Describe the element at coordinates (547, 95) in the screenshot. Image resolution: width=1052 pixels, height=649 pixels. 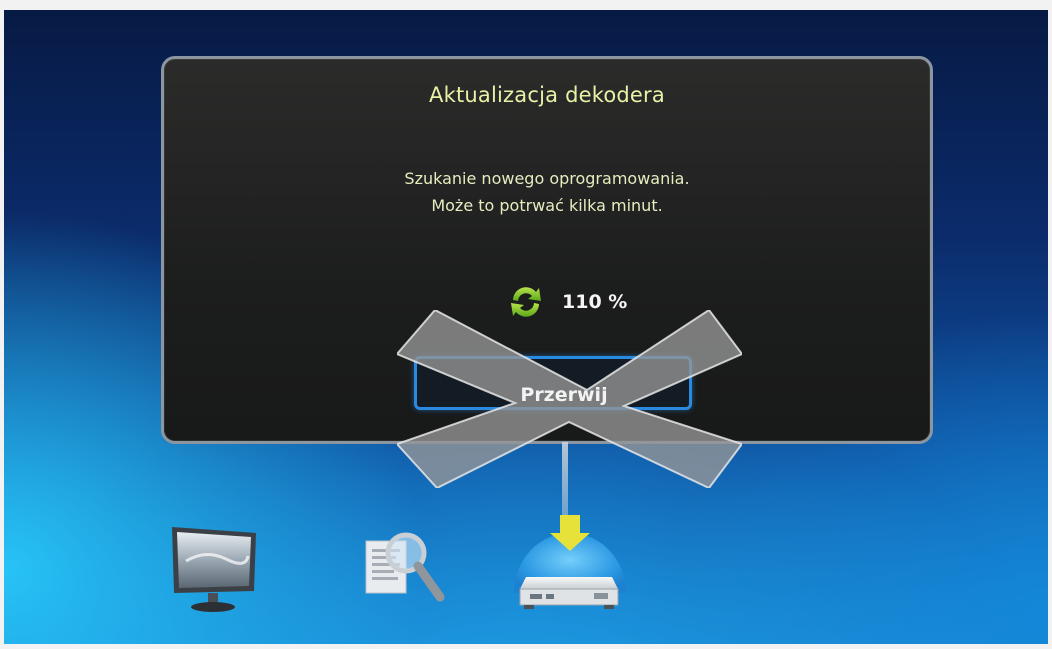
I see `dialog-title: Aktualizacja dekodera` at that location.